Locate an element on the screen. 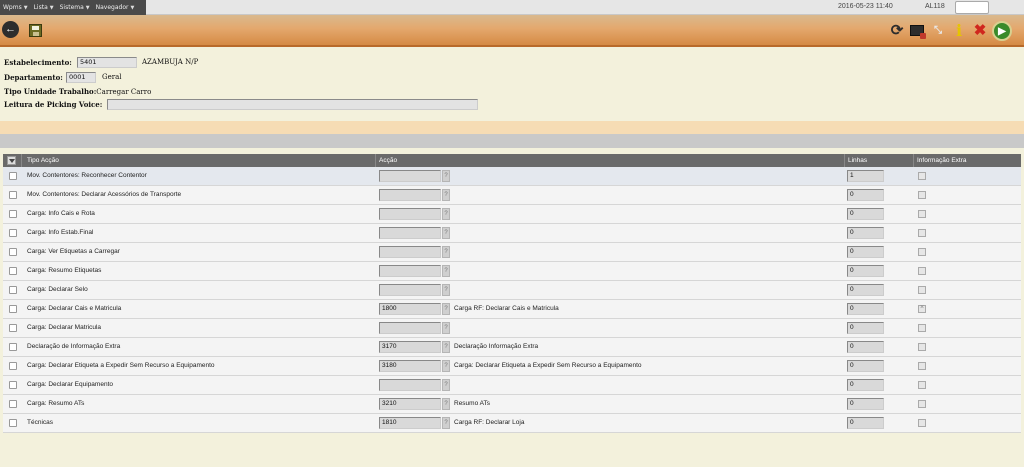 Image resolution: width=1024 pixels, height=467 pixels. table-row: Carga: Info Estab.Final? 0 is located at coordinates (512, 233).